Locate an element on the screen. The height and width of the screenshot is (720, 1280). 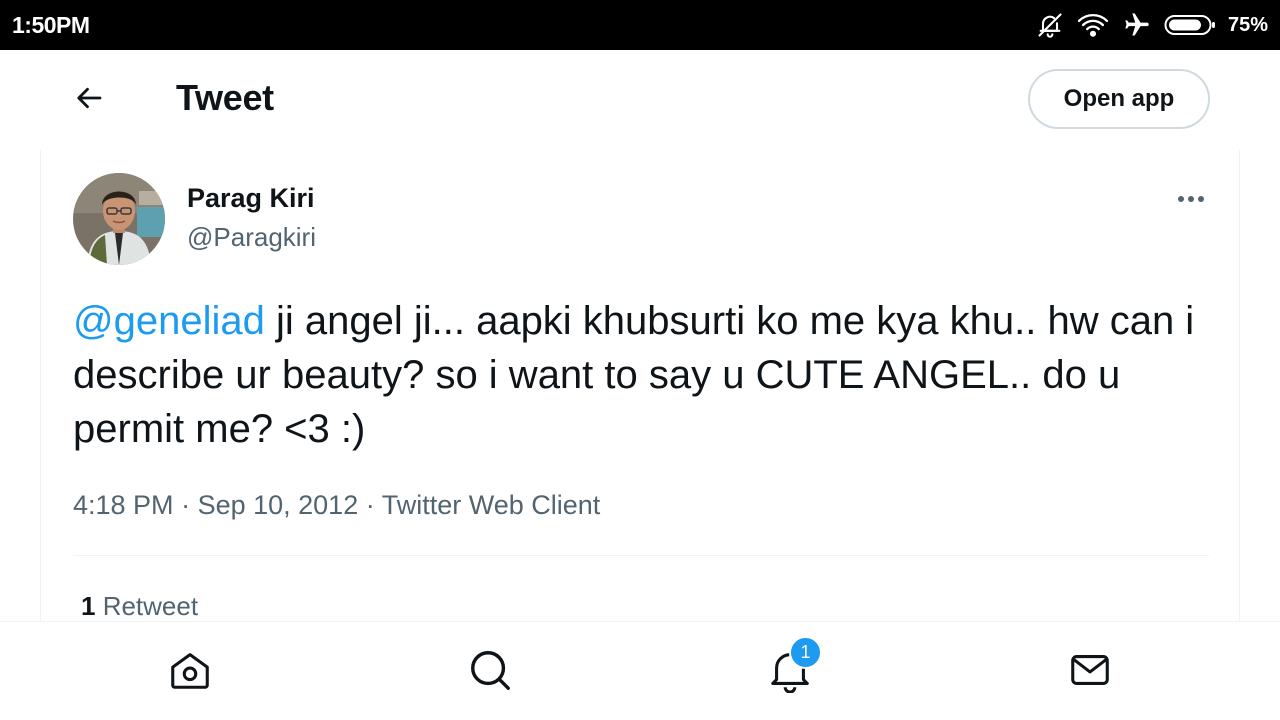
back-button is located at coordinates (90, 100).